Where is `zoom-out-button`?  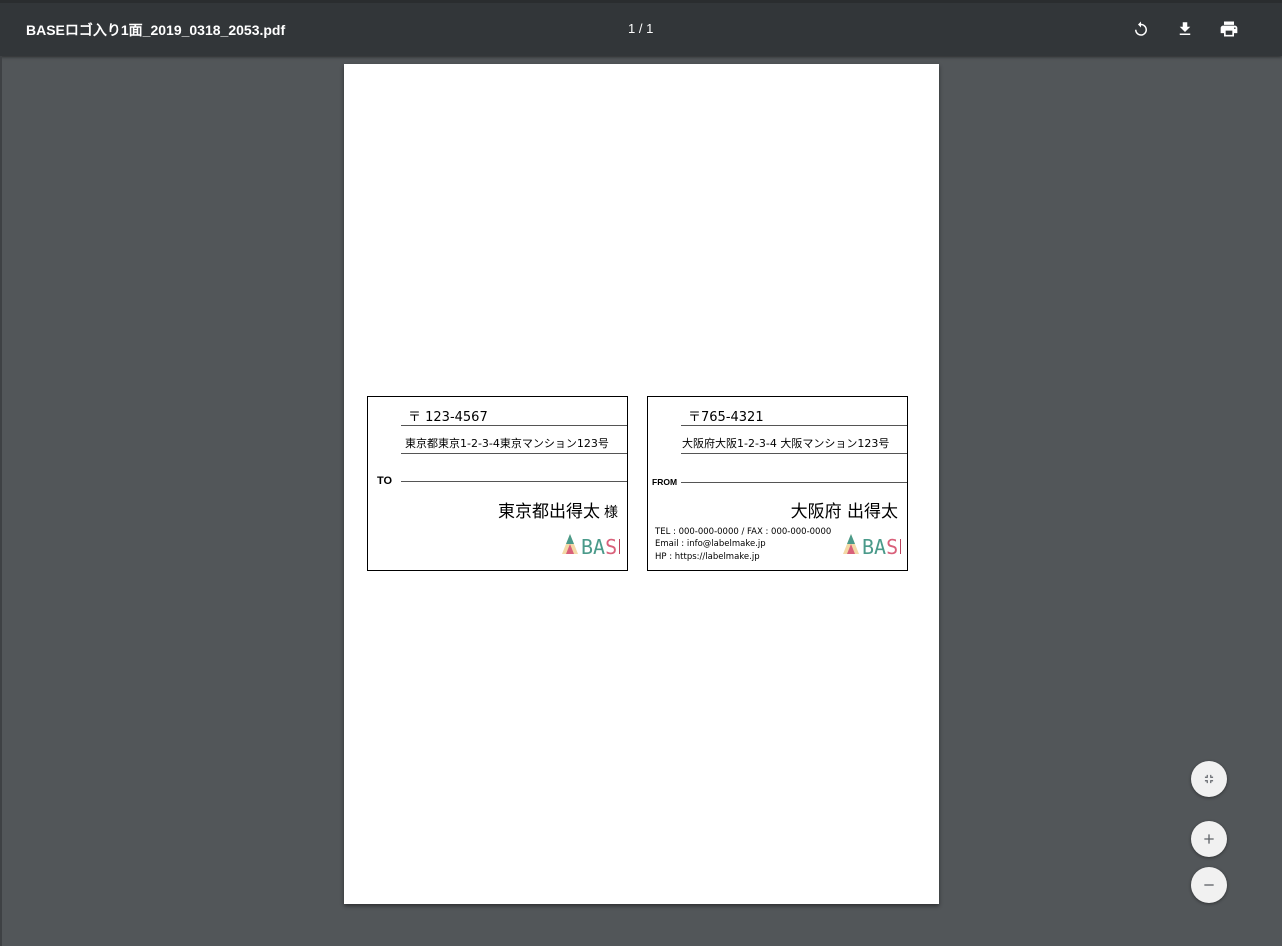
zoom-out-button is located at coordinates (1209, 885).